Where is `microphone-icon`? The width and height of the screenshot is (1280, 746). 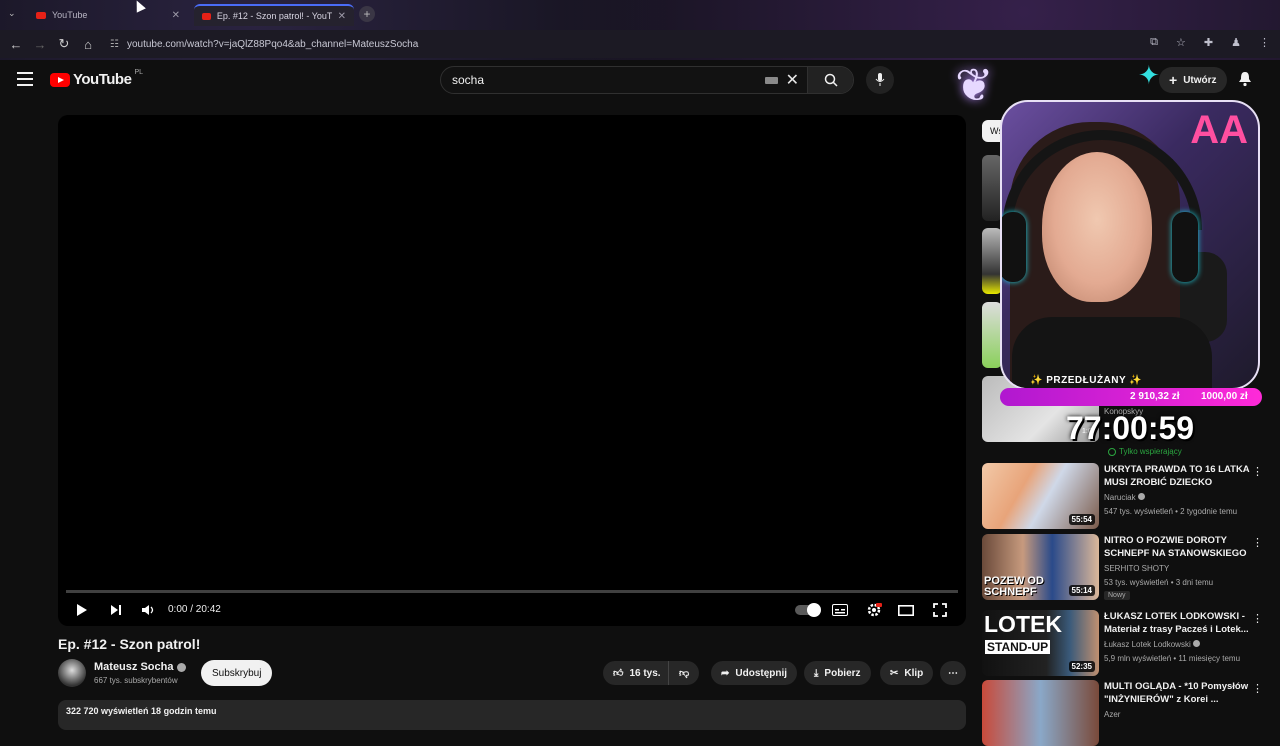 microphone-icon is located at coordinates (880, 79).